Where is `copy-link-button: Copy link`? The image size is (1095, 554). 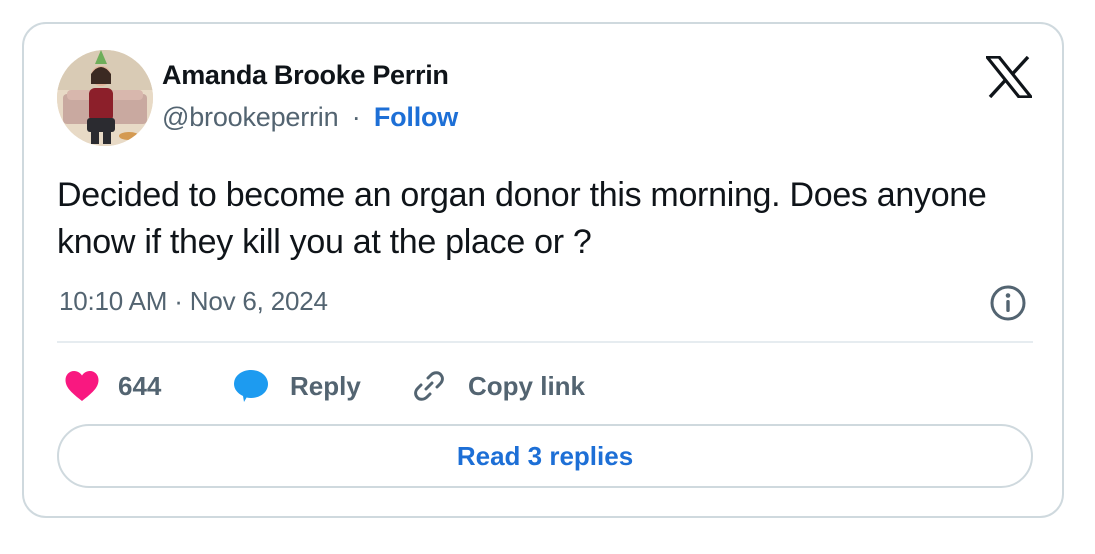 copy-link-button: Copy link is located at coordinates (498, 386).